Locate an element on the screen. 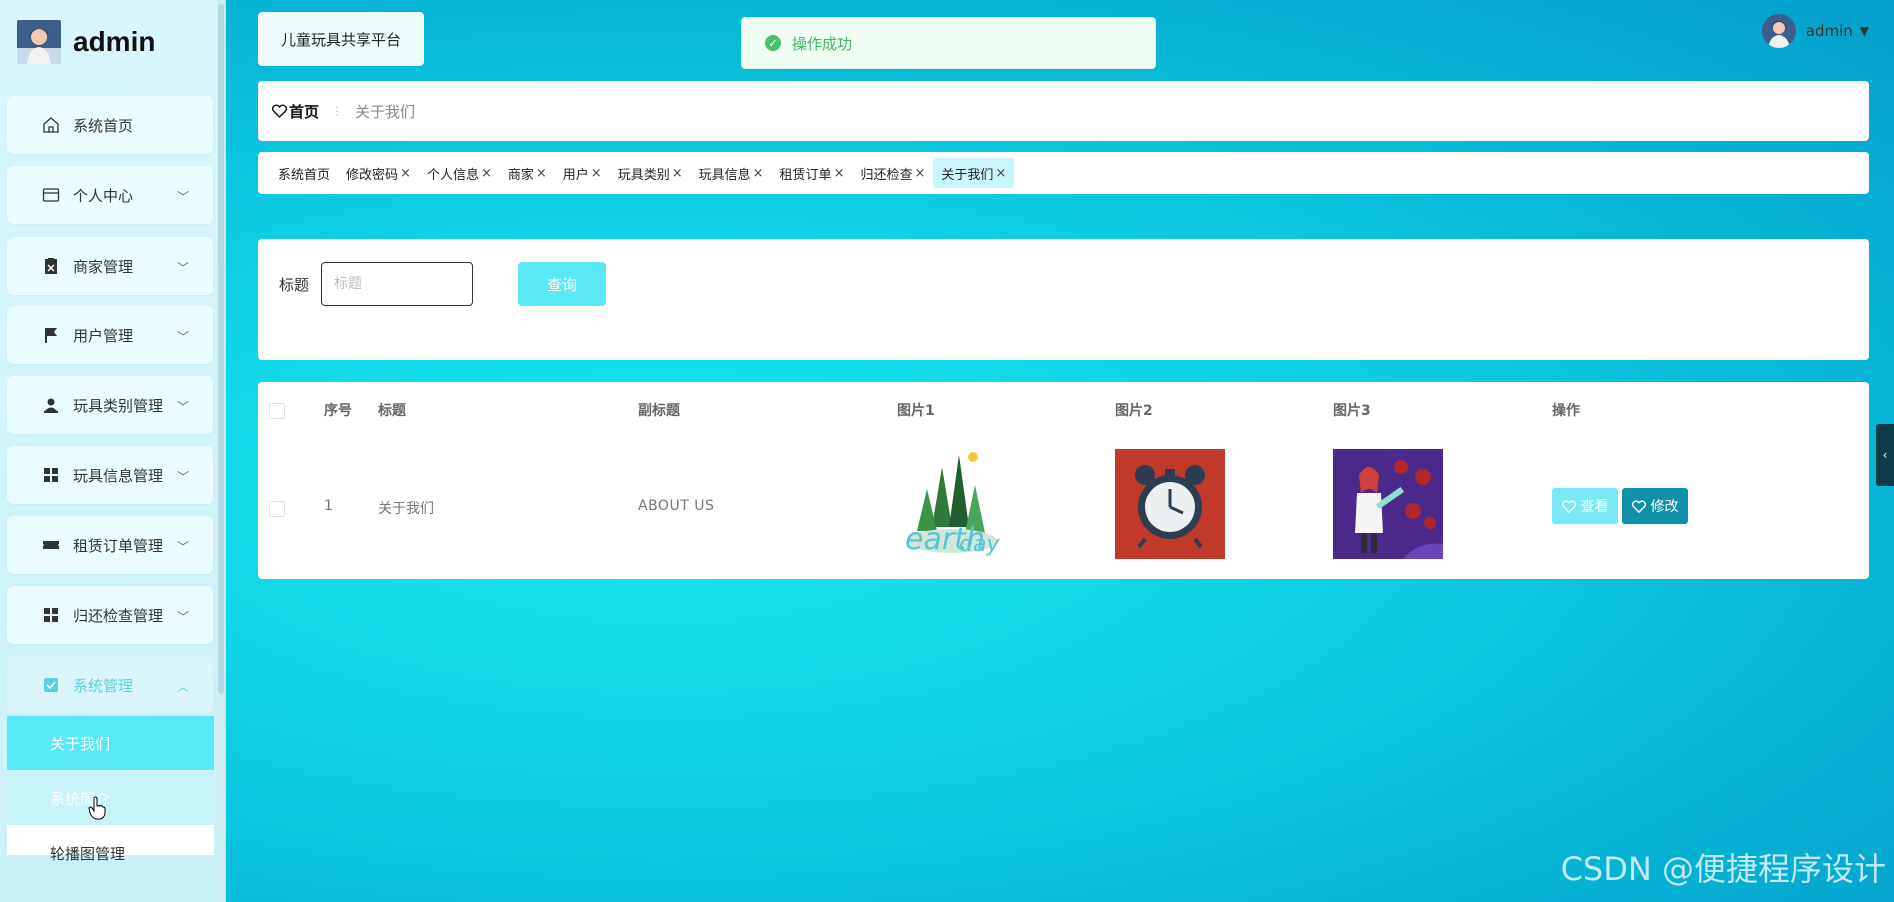 This screenshot has width=1894, height=902. clipboard-icon is located at coordinates (51, 266).